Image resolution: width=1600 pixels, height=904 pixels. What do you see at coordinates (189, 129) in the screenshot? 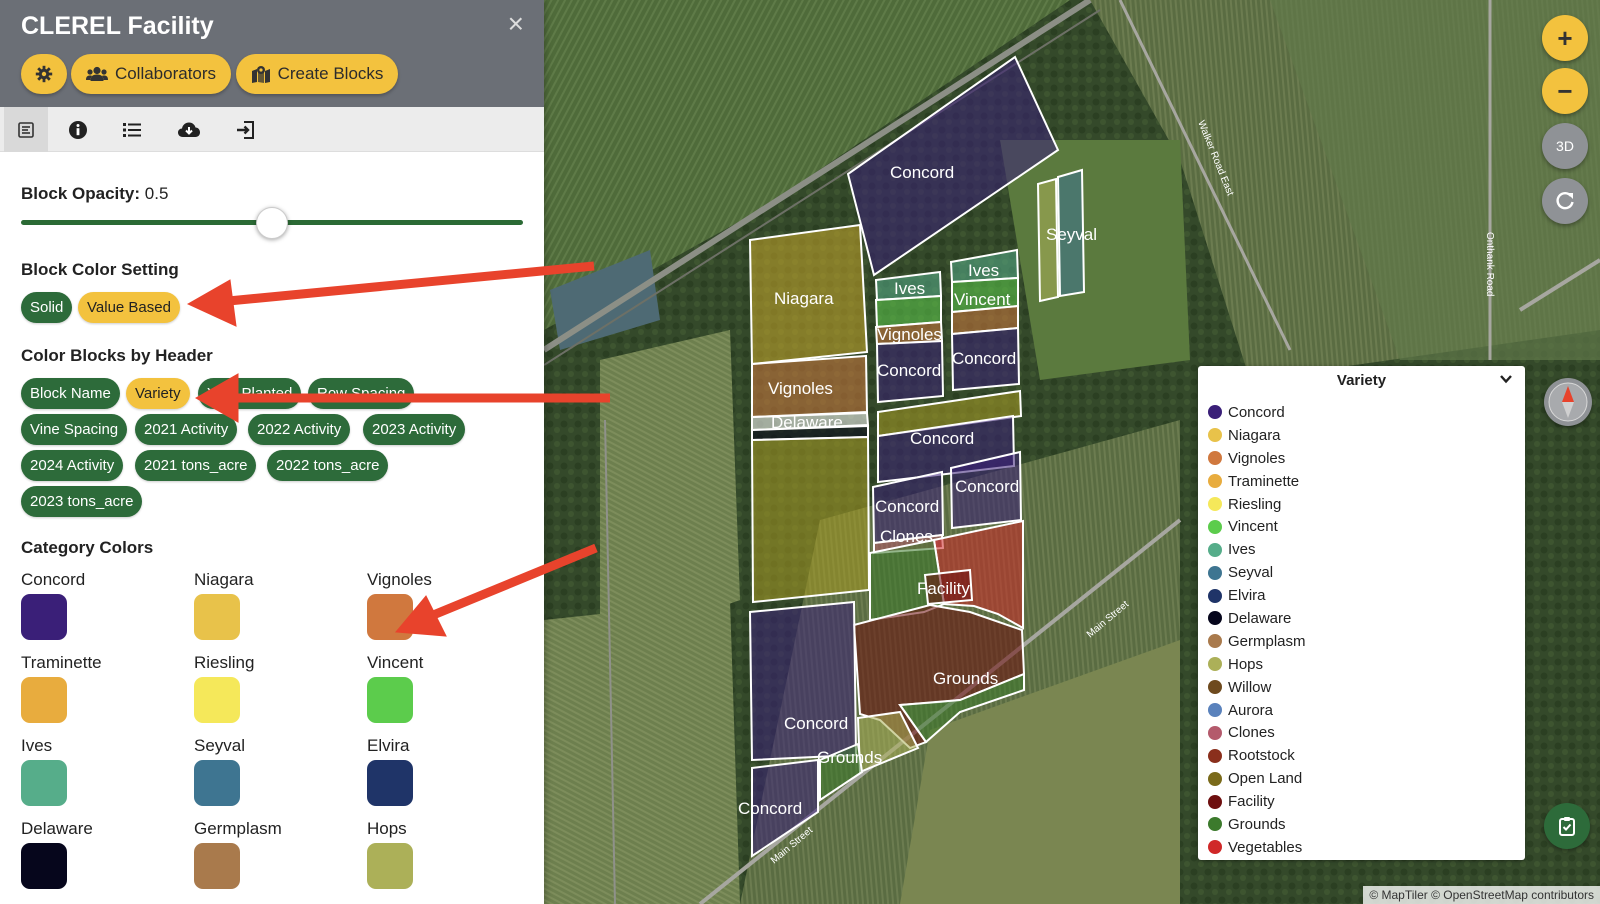
I see `tab-download` at bounding box center [189, 129].